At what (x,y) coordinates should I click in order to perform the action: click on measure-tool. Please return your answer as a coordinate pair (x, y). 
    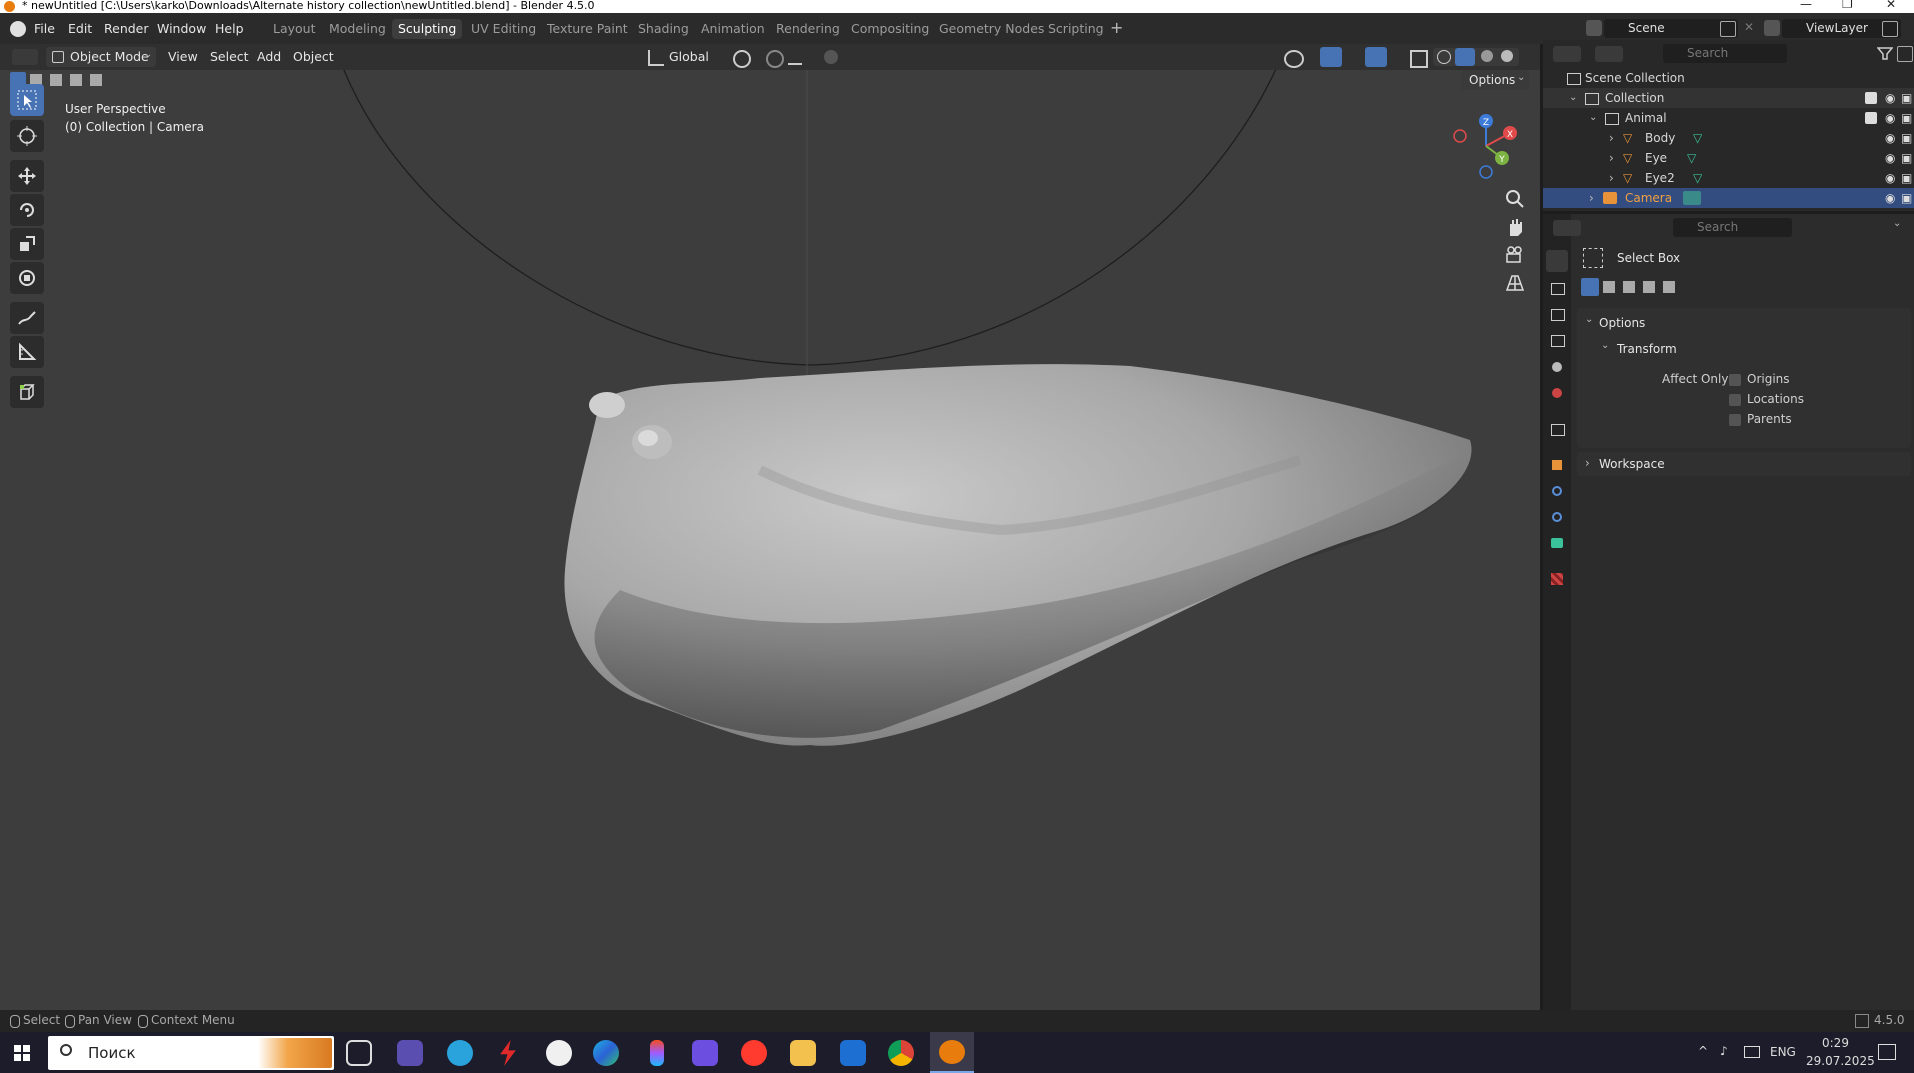
    Looking at the image, I should click on (27, 352).